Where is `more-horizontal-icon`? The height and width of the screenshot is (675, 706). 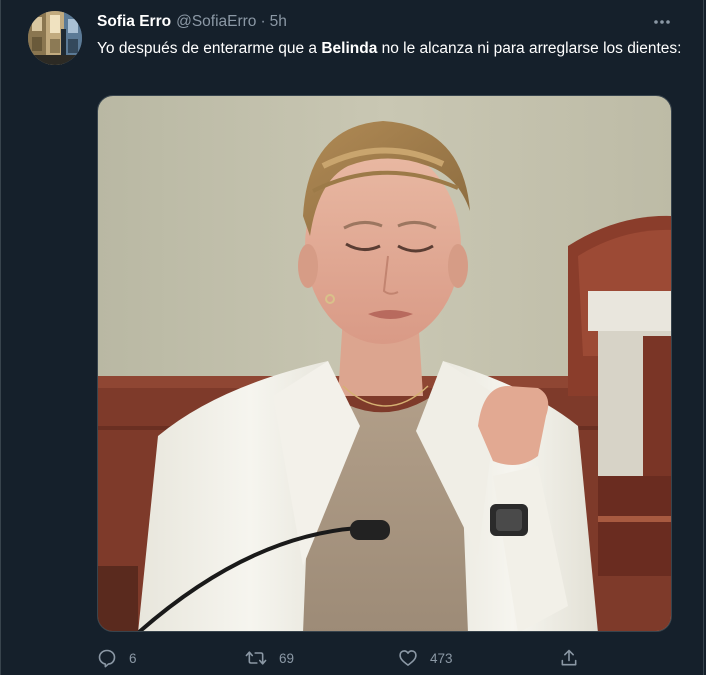
more-horizontal-icon is located at coordinates (662, 22).